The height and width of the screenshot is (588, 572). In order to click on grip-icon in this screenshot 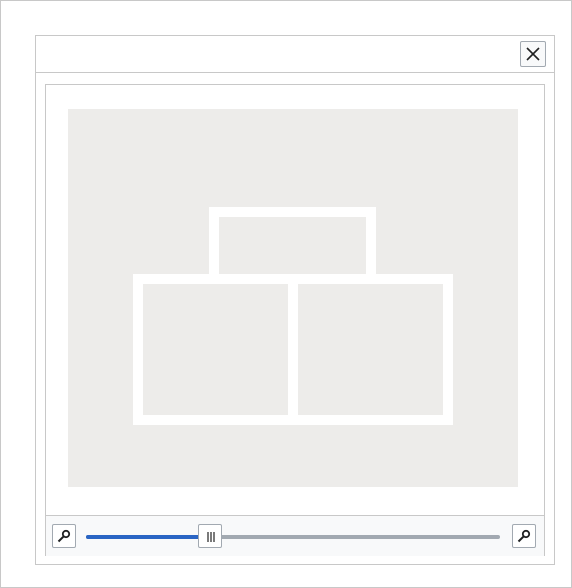, I will do `click(211, 537)`.